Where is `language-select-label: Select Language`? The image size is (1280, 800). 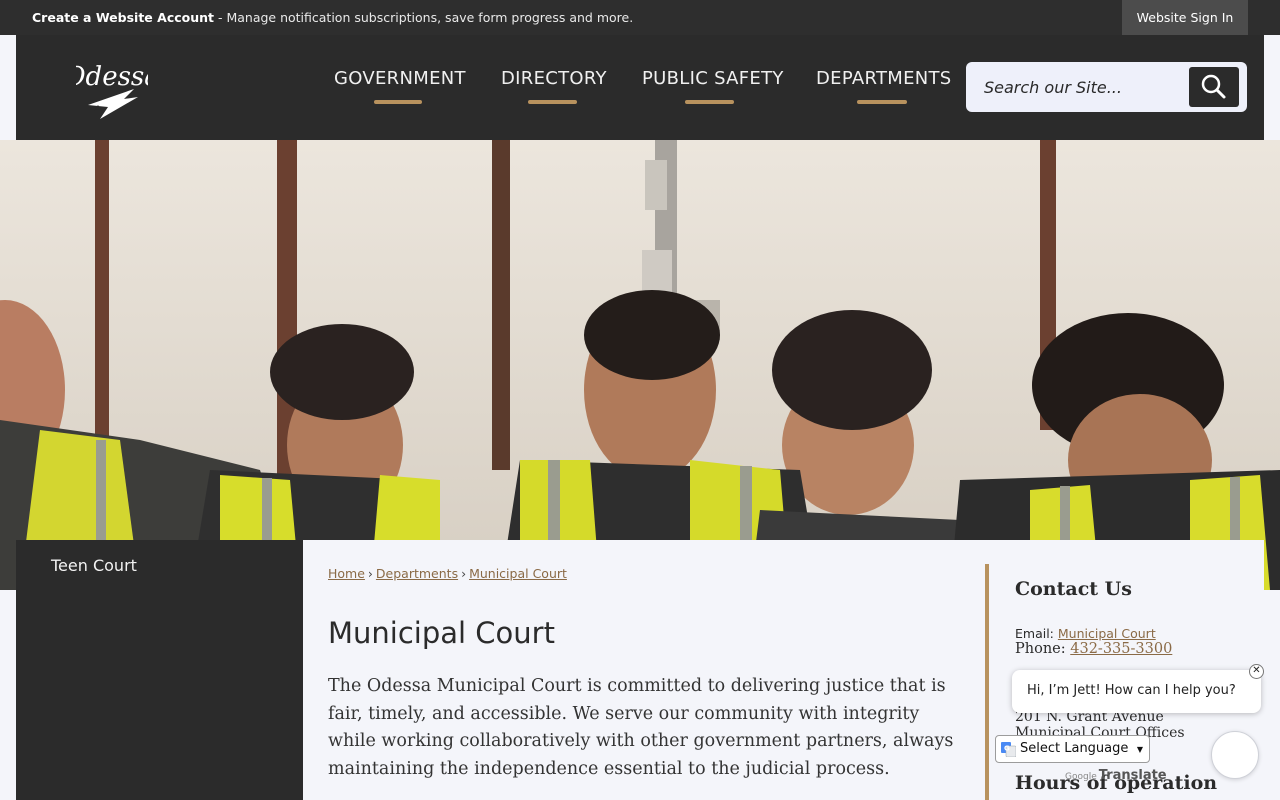 language-select-label: Select Language is located at coordinates (1074, 748).